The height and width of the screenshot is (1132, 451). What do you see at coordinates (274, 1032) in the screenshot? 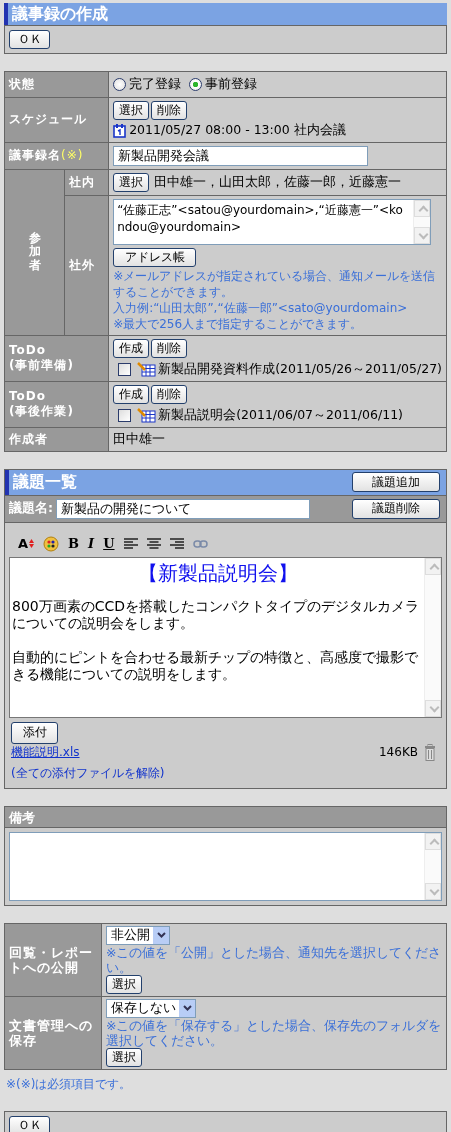
I see `hint-text: ※この値を「保存する」とした場合、保存先のフォルダを選択してください。` at bounding box center [274, 1032].